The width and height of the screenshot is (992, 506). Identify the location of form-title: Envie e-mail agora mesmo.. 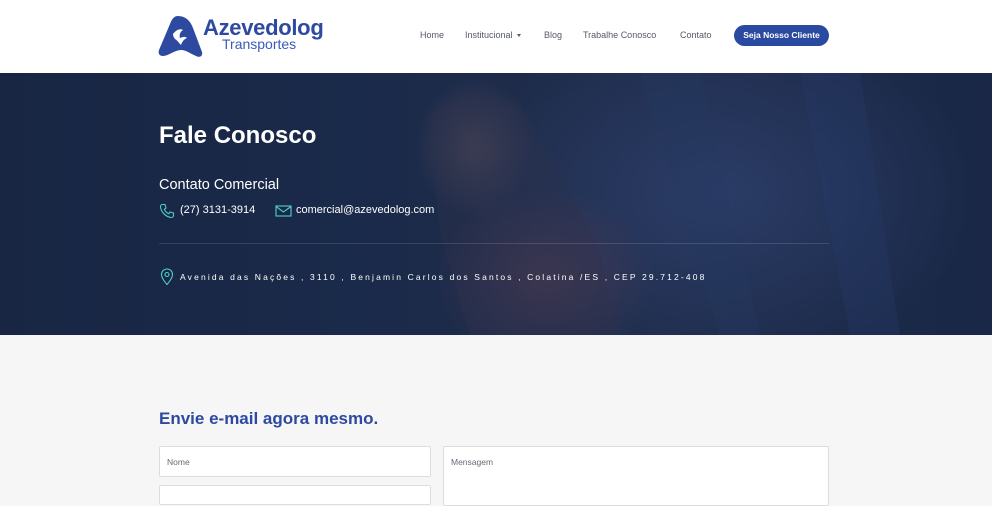
(269, 418).